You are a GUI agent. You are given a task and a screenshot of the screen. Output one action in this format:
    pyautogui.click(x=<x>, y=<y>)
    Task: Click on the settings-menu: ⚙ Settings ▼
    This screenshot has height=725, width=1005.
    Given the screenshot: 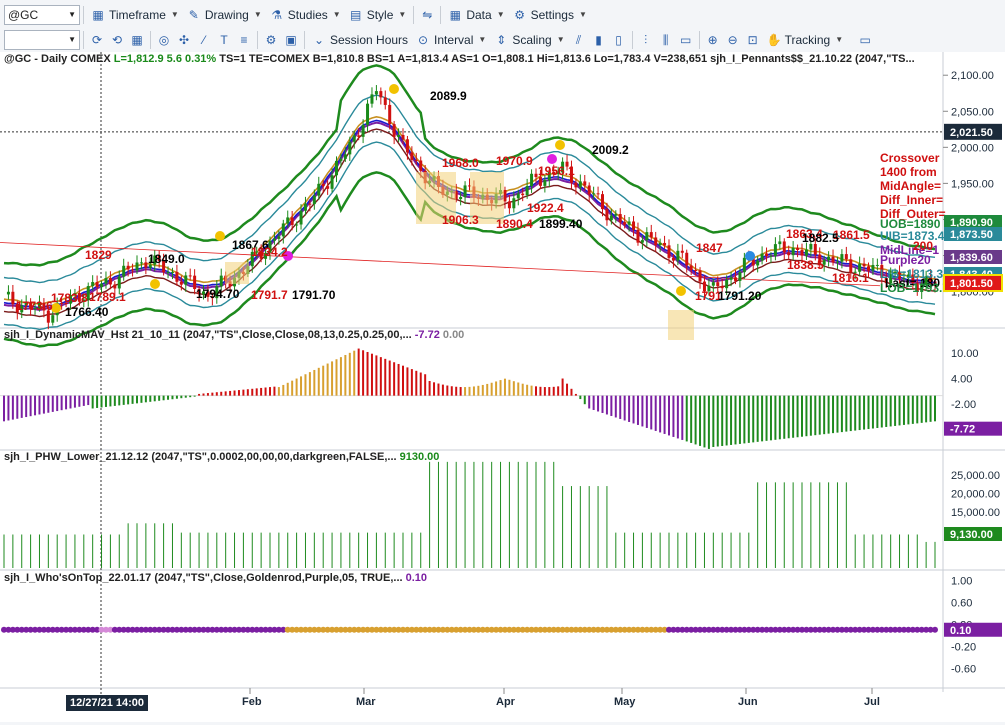 What is the action you would take?
    pyautogui.click(x=550, y=15)
    